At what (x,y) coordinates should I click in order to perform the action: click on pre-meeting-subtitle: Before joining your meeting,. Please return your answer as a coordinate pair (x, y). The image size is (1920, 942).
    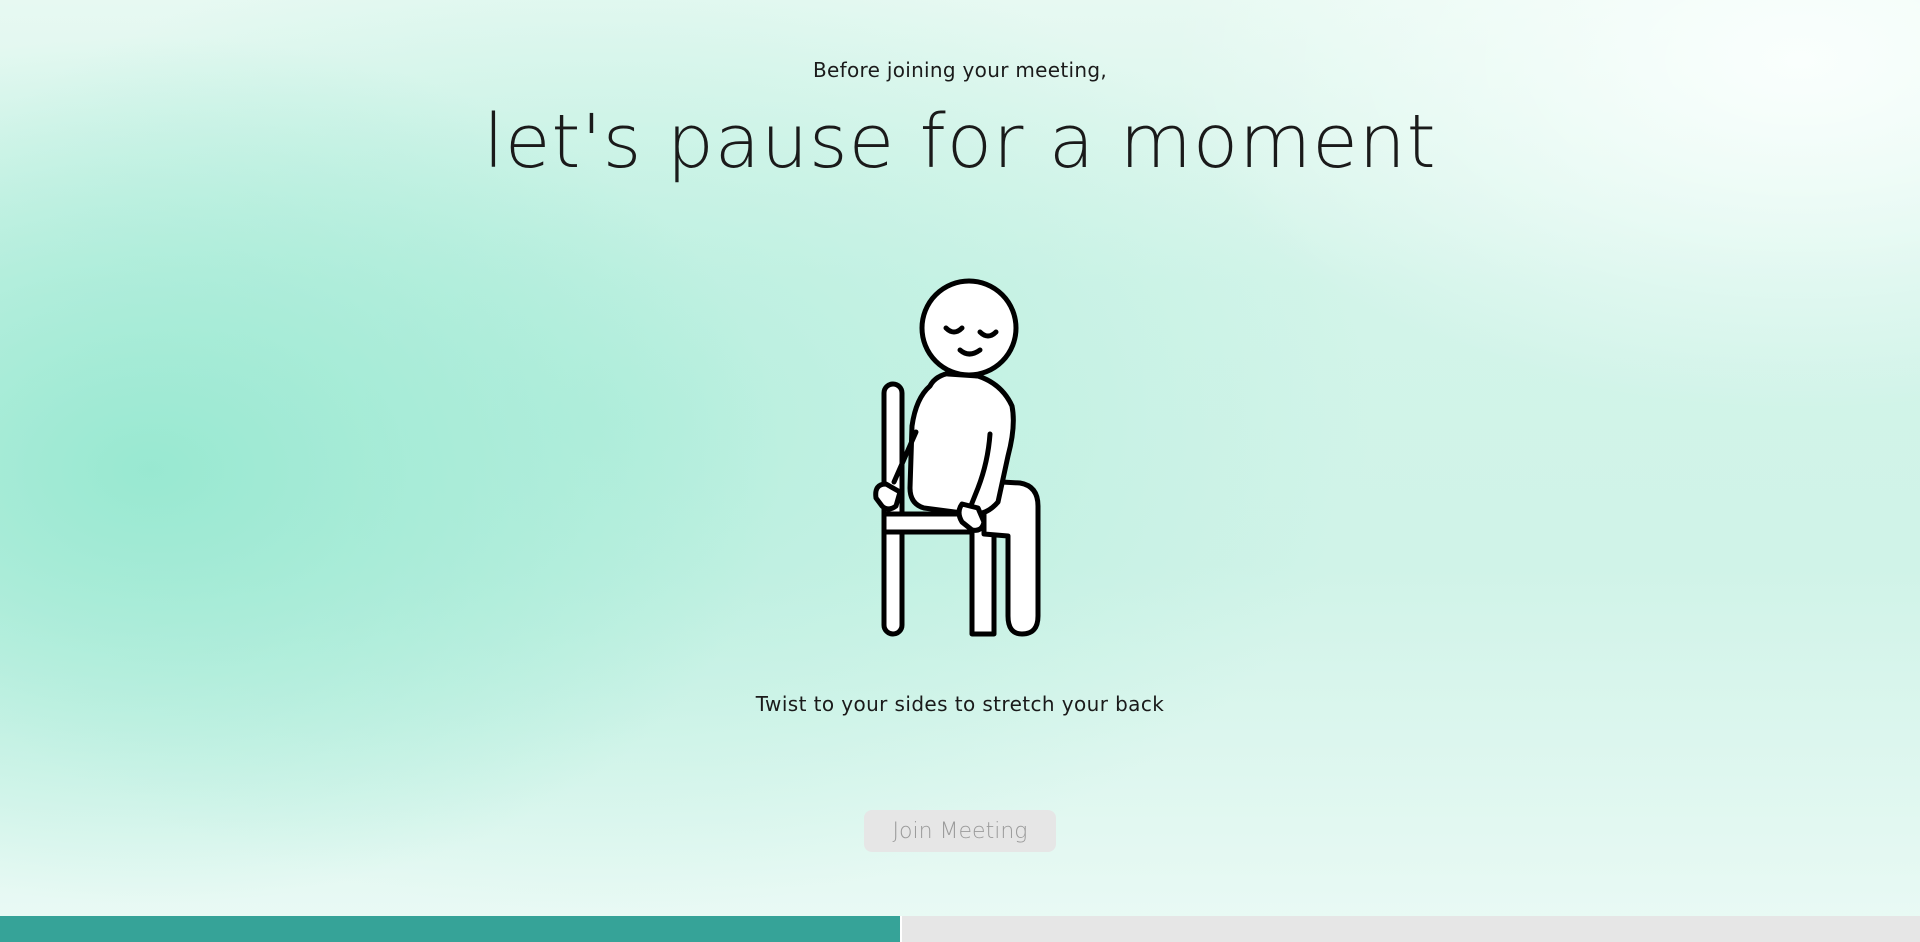
    Looking at the image, I should click on (959, 70).